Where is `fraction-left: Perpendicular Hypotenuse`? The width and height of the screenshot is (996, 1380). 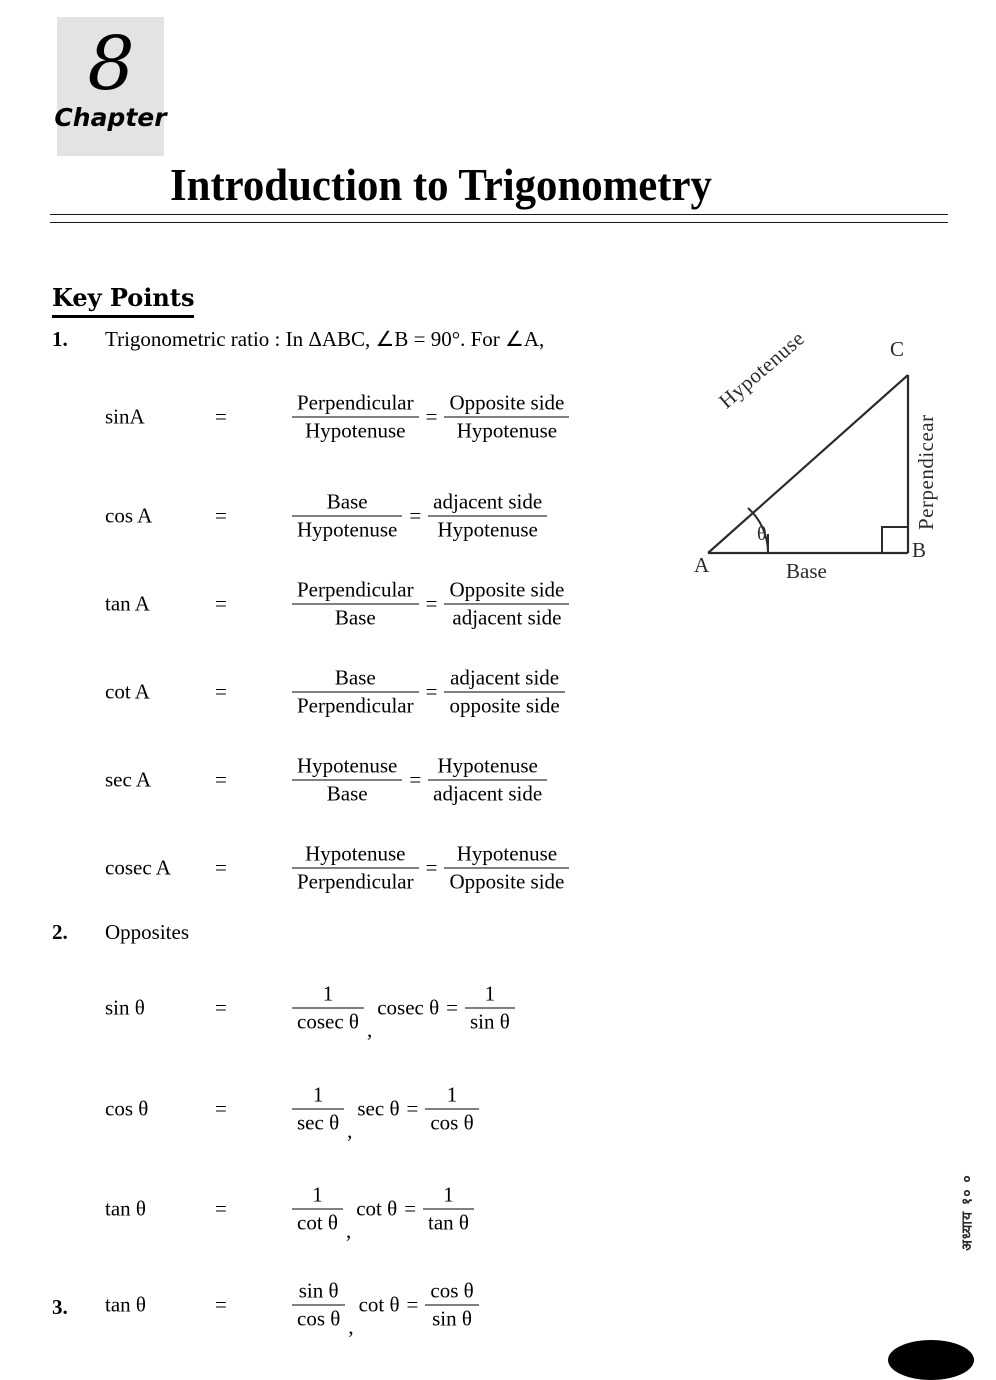 fraction-left: Perpendicular Hypotenuse is located at coordinates (355, 417).